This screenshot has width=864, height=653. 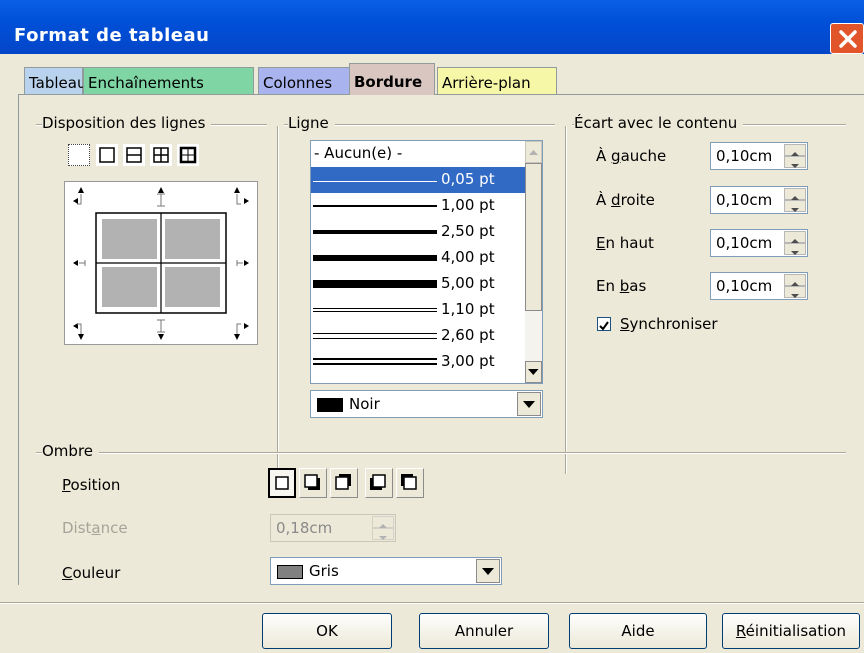 I want to click on shadow-bottom-right-button, so click(x=313, y=483).